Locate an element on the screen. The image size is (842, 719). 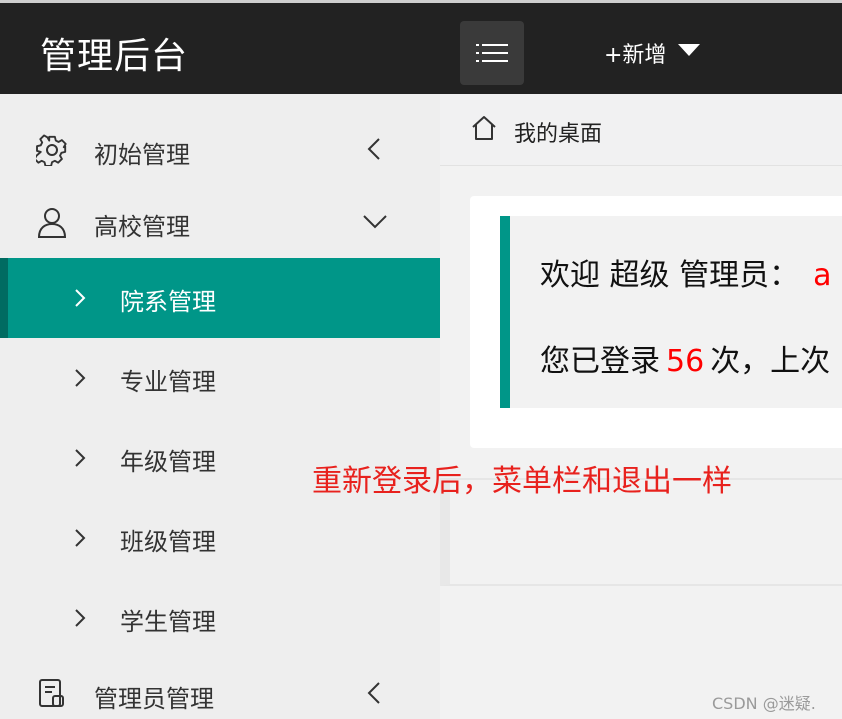
sidebar-item-label: 初始管理 is located at coordinates (142, 155).